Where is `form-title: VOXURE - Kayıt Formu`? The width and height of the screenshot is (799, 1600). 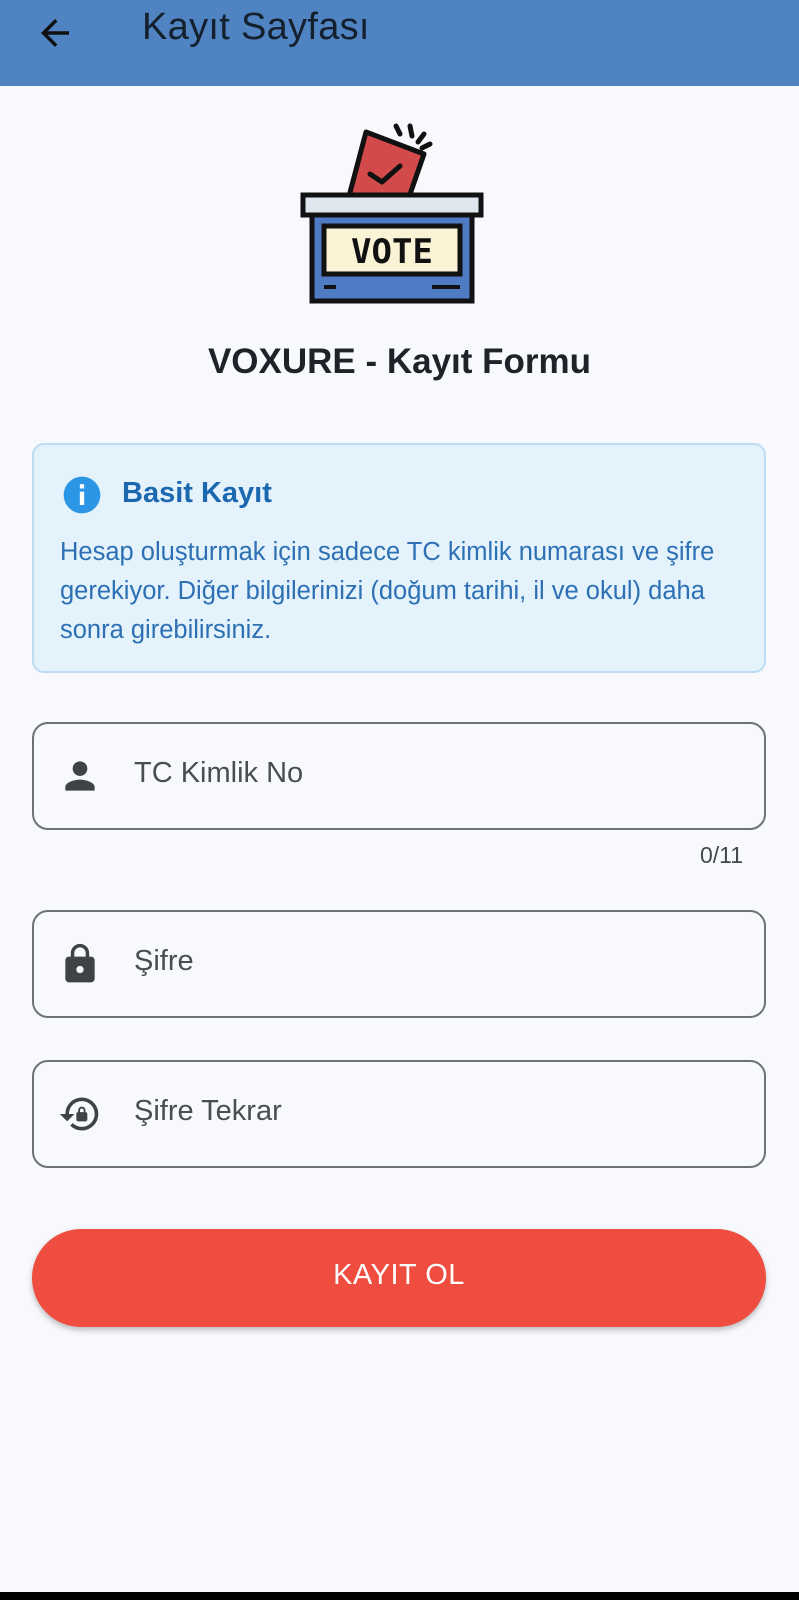
form-title: VOXURE - Kayıt Formu is located at coordinates (399, 361).